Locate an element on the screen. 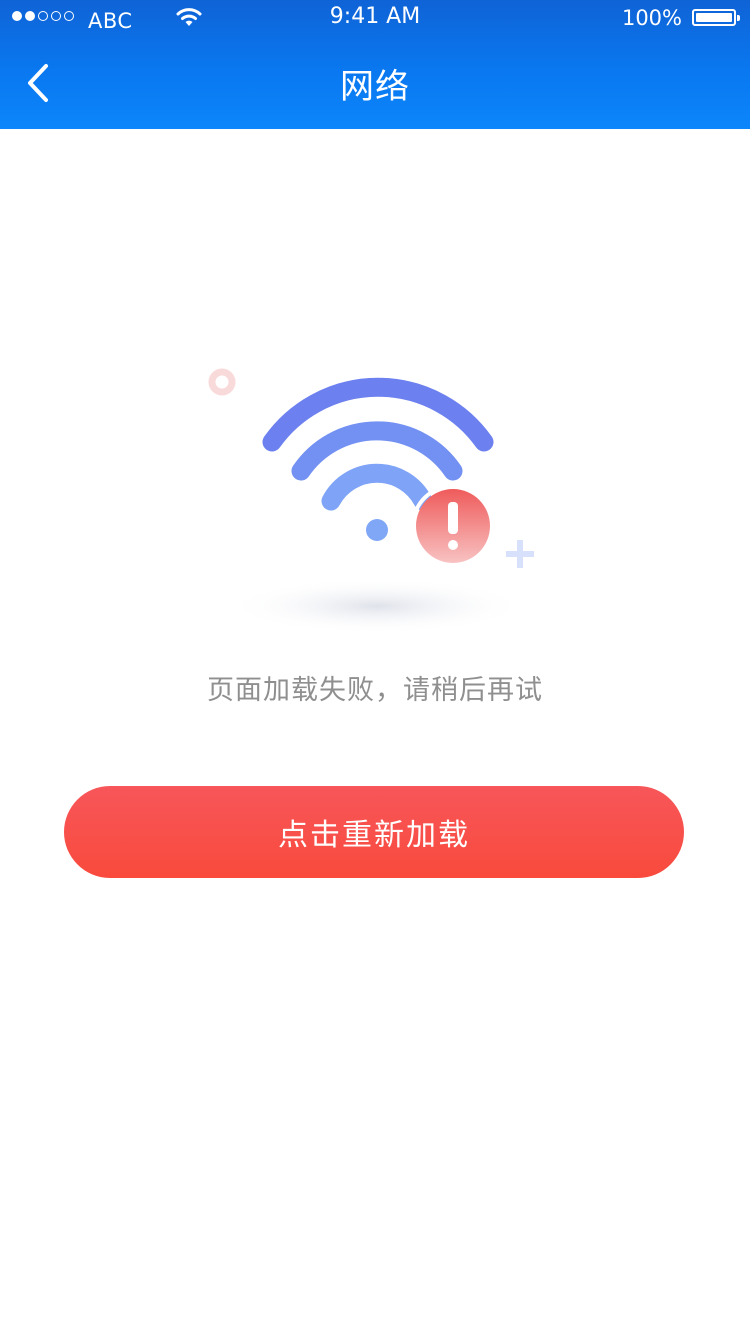 Image resolution: width=750 pixels, height=1334 pixels. wifi-dot is located at coordinates (377, 530).